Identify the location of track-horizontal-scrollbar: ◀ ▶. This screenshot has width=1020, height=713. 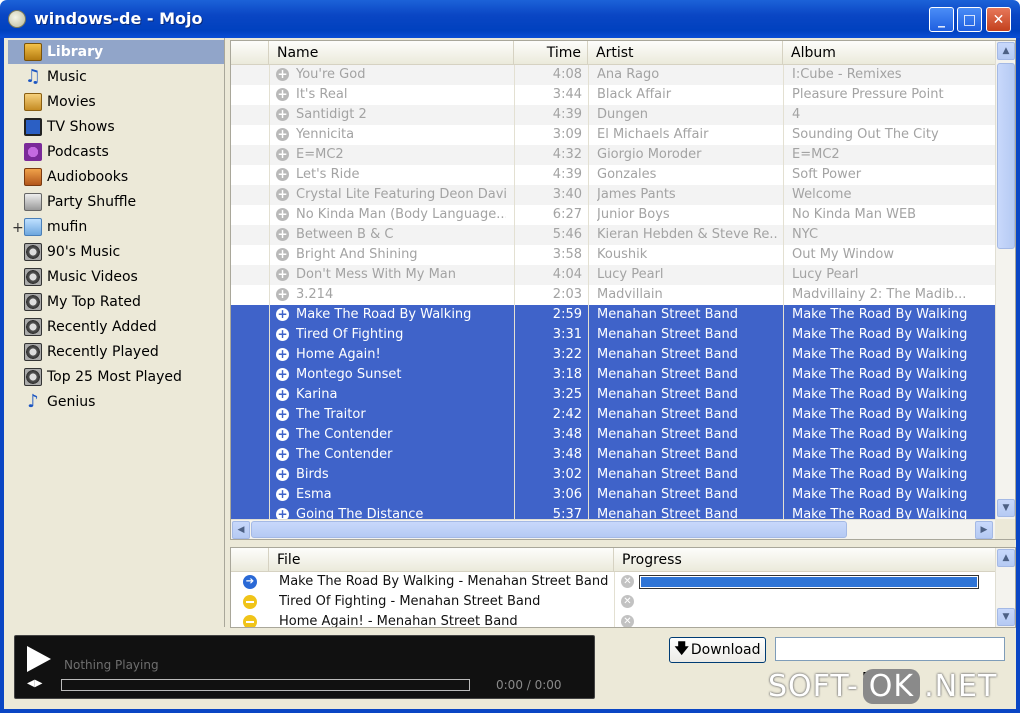
(613, 529).